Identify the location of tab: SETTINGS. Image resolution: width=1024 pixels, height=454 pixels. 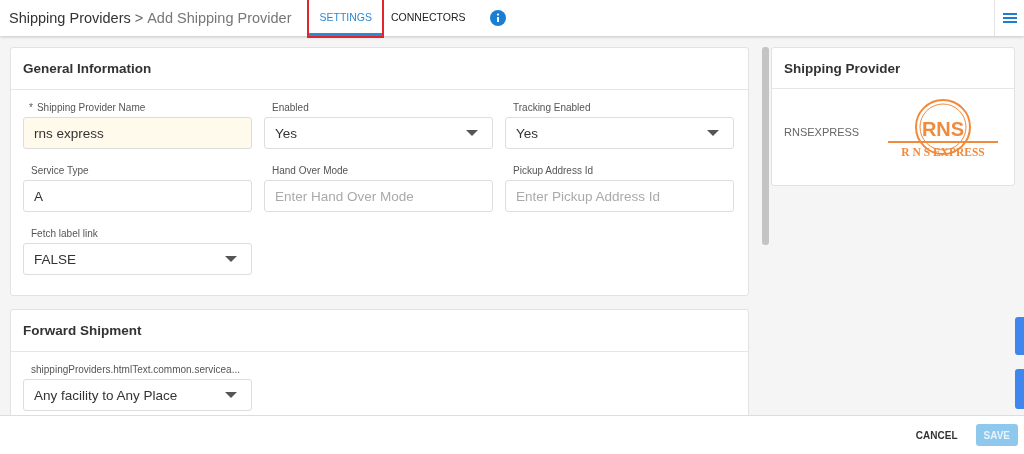
(345, 18).